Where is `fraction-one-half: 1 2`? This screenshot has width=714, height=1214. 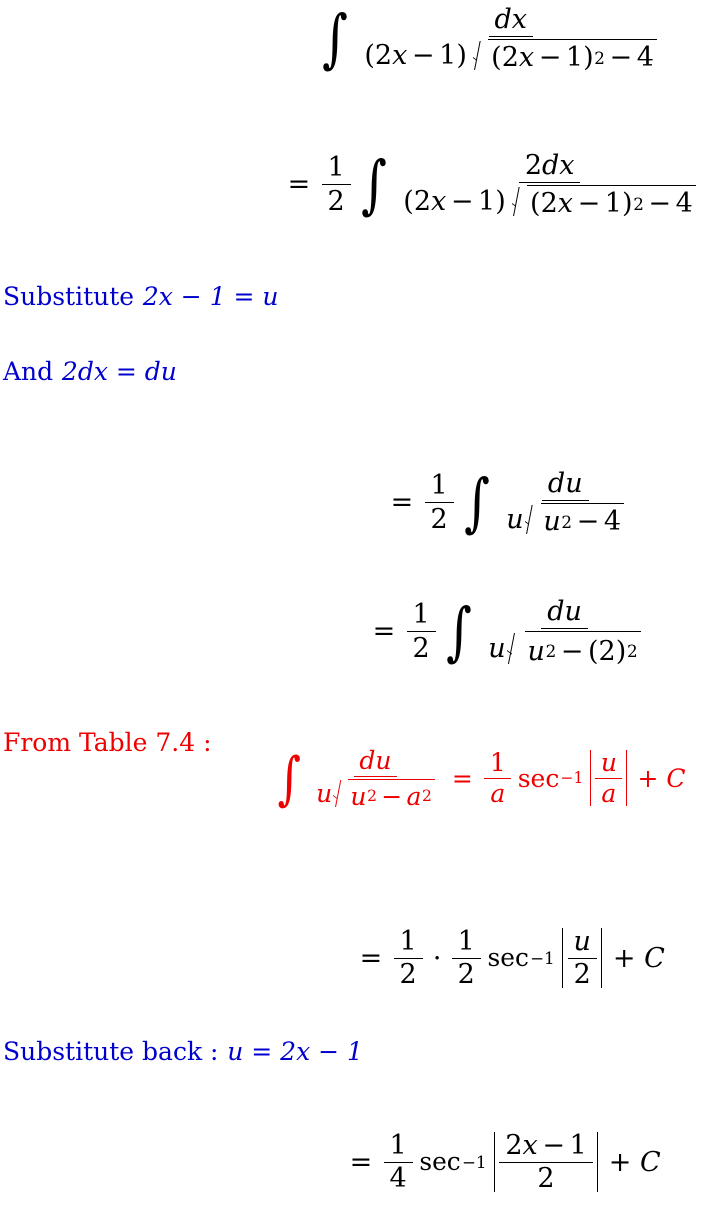 fraction-one-half: 1 2 is located at coordinates (439, 501).